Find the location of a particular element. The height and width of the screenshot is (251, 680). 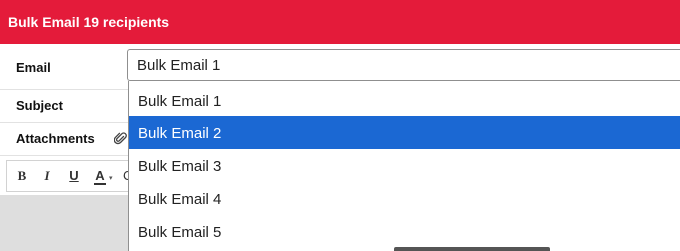

dropdown-option-selected: Bulk Email 2 is located at coordinates (404, 132).